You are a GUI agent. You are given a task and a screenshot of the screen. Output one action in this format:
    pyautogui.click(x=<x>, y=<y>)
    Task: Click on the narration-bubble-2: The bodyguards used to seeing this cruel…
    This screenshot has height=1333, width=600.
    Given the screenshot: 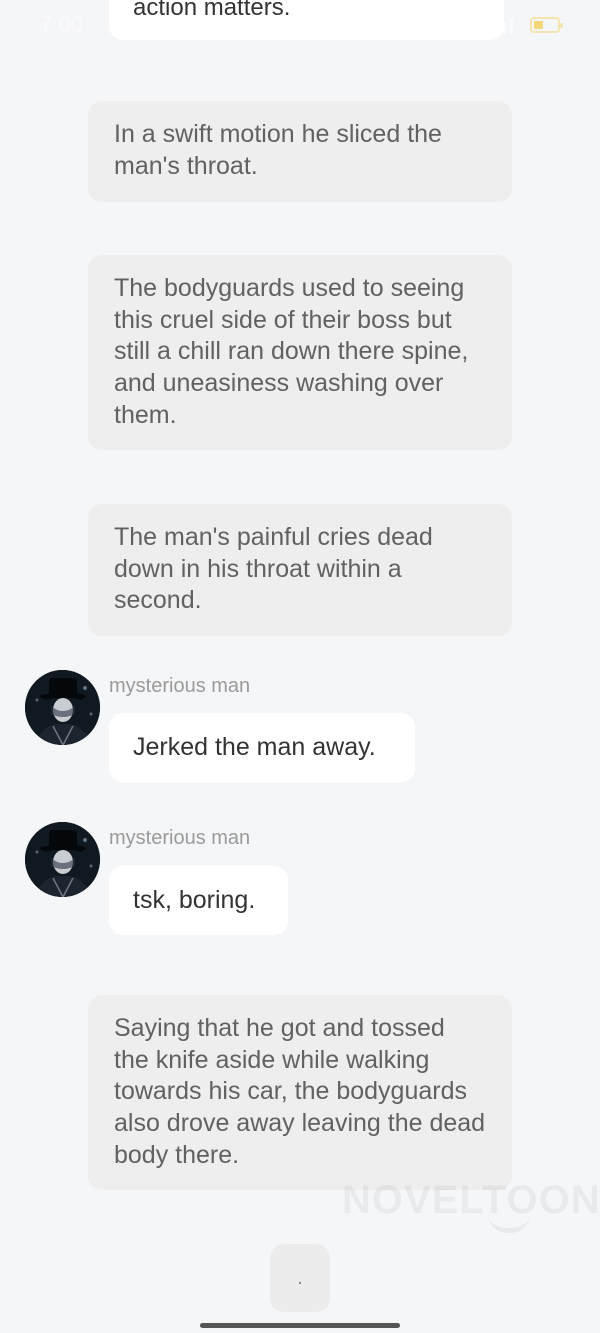 What is the action you would take?
    pyautogui.click(x=300, y=352)
    